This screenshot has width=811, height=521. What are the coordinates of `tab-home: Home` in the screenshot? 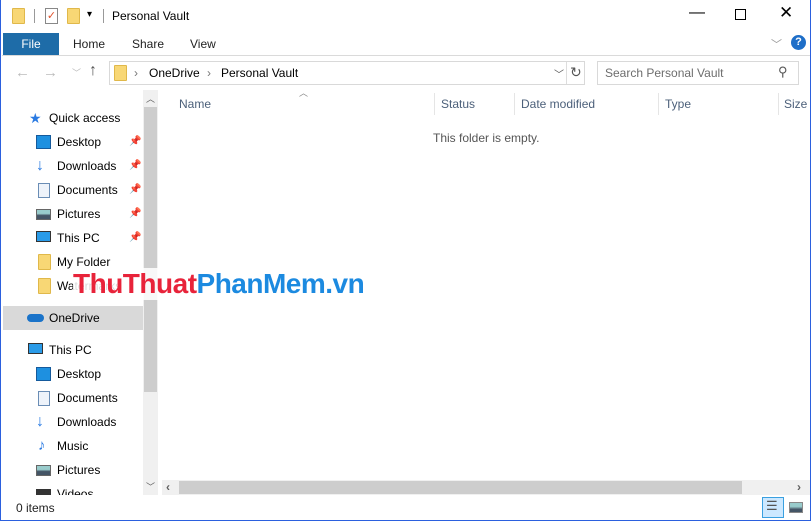 It's located at (89, 44).